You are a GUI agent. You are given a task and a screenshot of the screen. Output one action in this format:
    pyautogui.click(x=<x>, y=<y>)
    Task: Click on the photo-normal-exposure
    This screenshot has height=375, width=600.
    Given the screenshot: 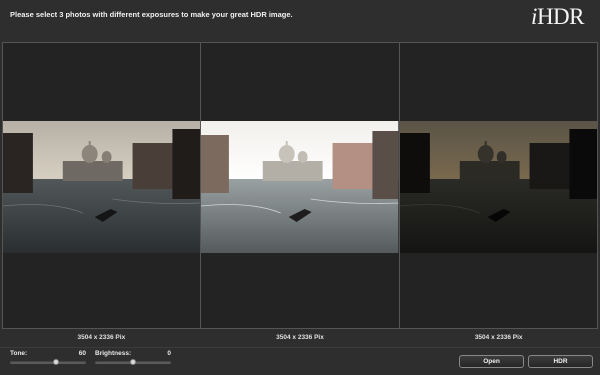 What is the action you would take?
    pyautogui.click(x=102, y=187)
    